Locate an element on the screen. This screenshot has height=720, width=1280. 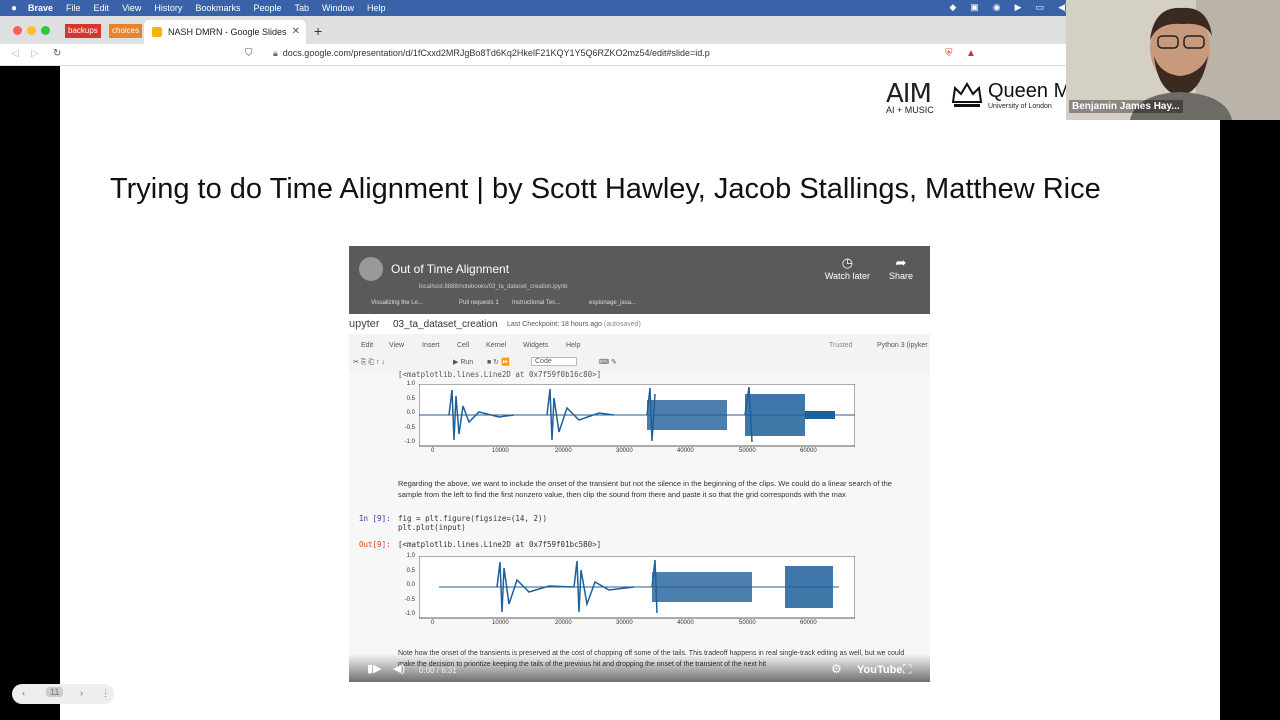
dropbox-icon: ◆ is located at coordinates (952, 7).